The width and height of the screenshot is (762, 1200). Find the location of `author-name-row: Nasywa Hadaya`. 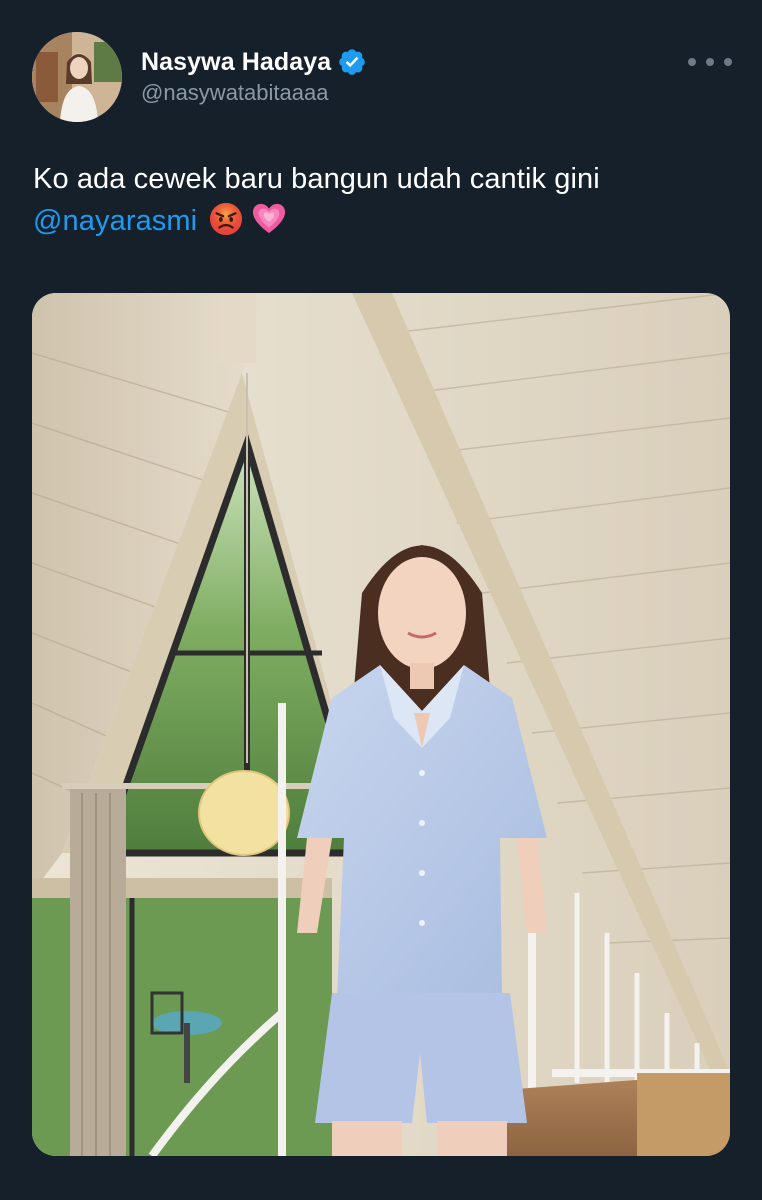

author-name-row: Nasywa Hadaya is located at coordinates (254, 62).